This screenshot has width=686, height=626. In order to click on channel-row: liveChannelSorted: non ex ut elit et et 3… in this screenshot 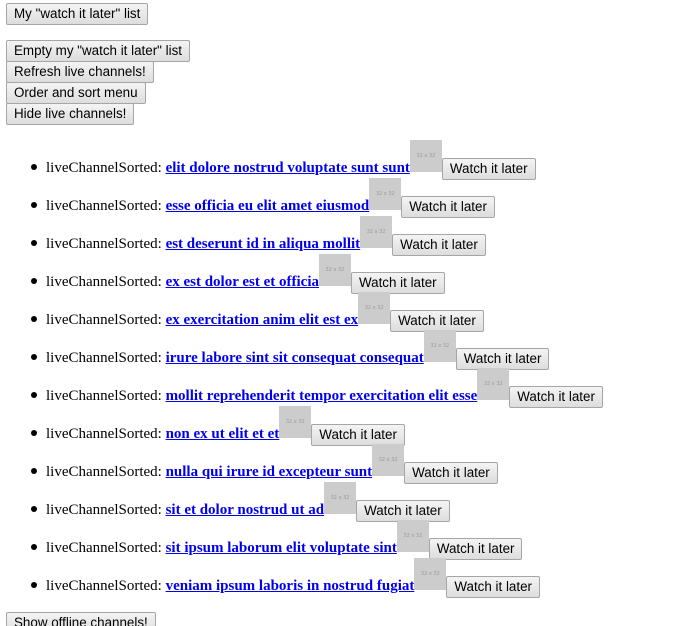, I will do `click(225, 426)`.